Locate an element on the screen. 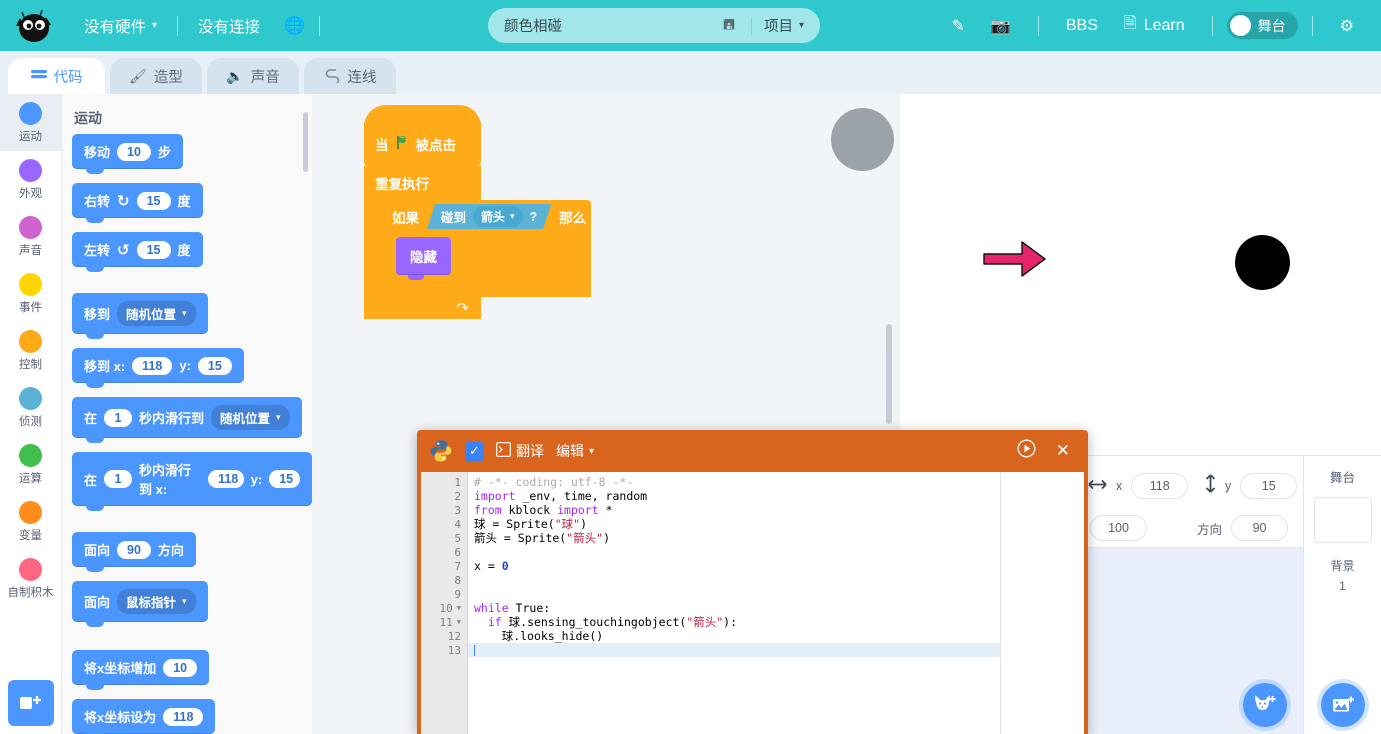 The image size is (1381, 734). pencil-icon: ✎ is located at coordinates (958, 26).